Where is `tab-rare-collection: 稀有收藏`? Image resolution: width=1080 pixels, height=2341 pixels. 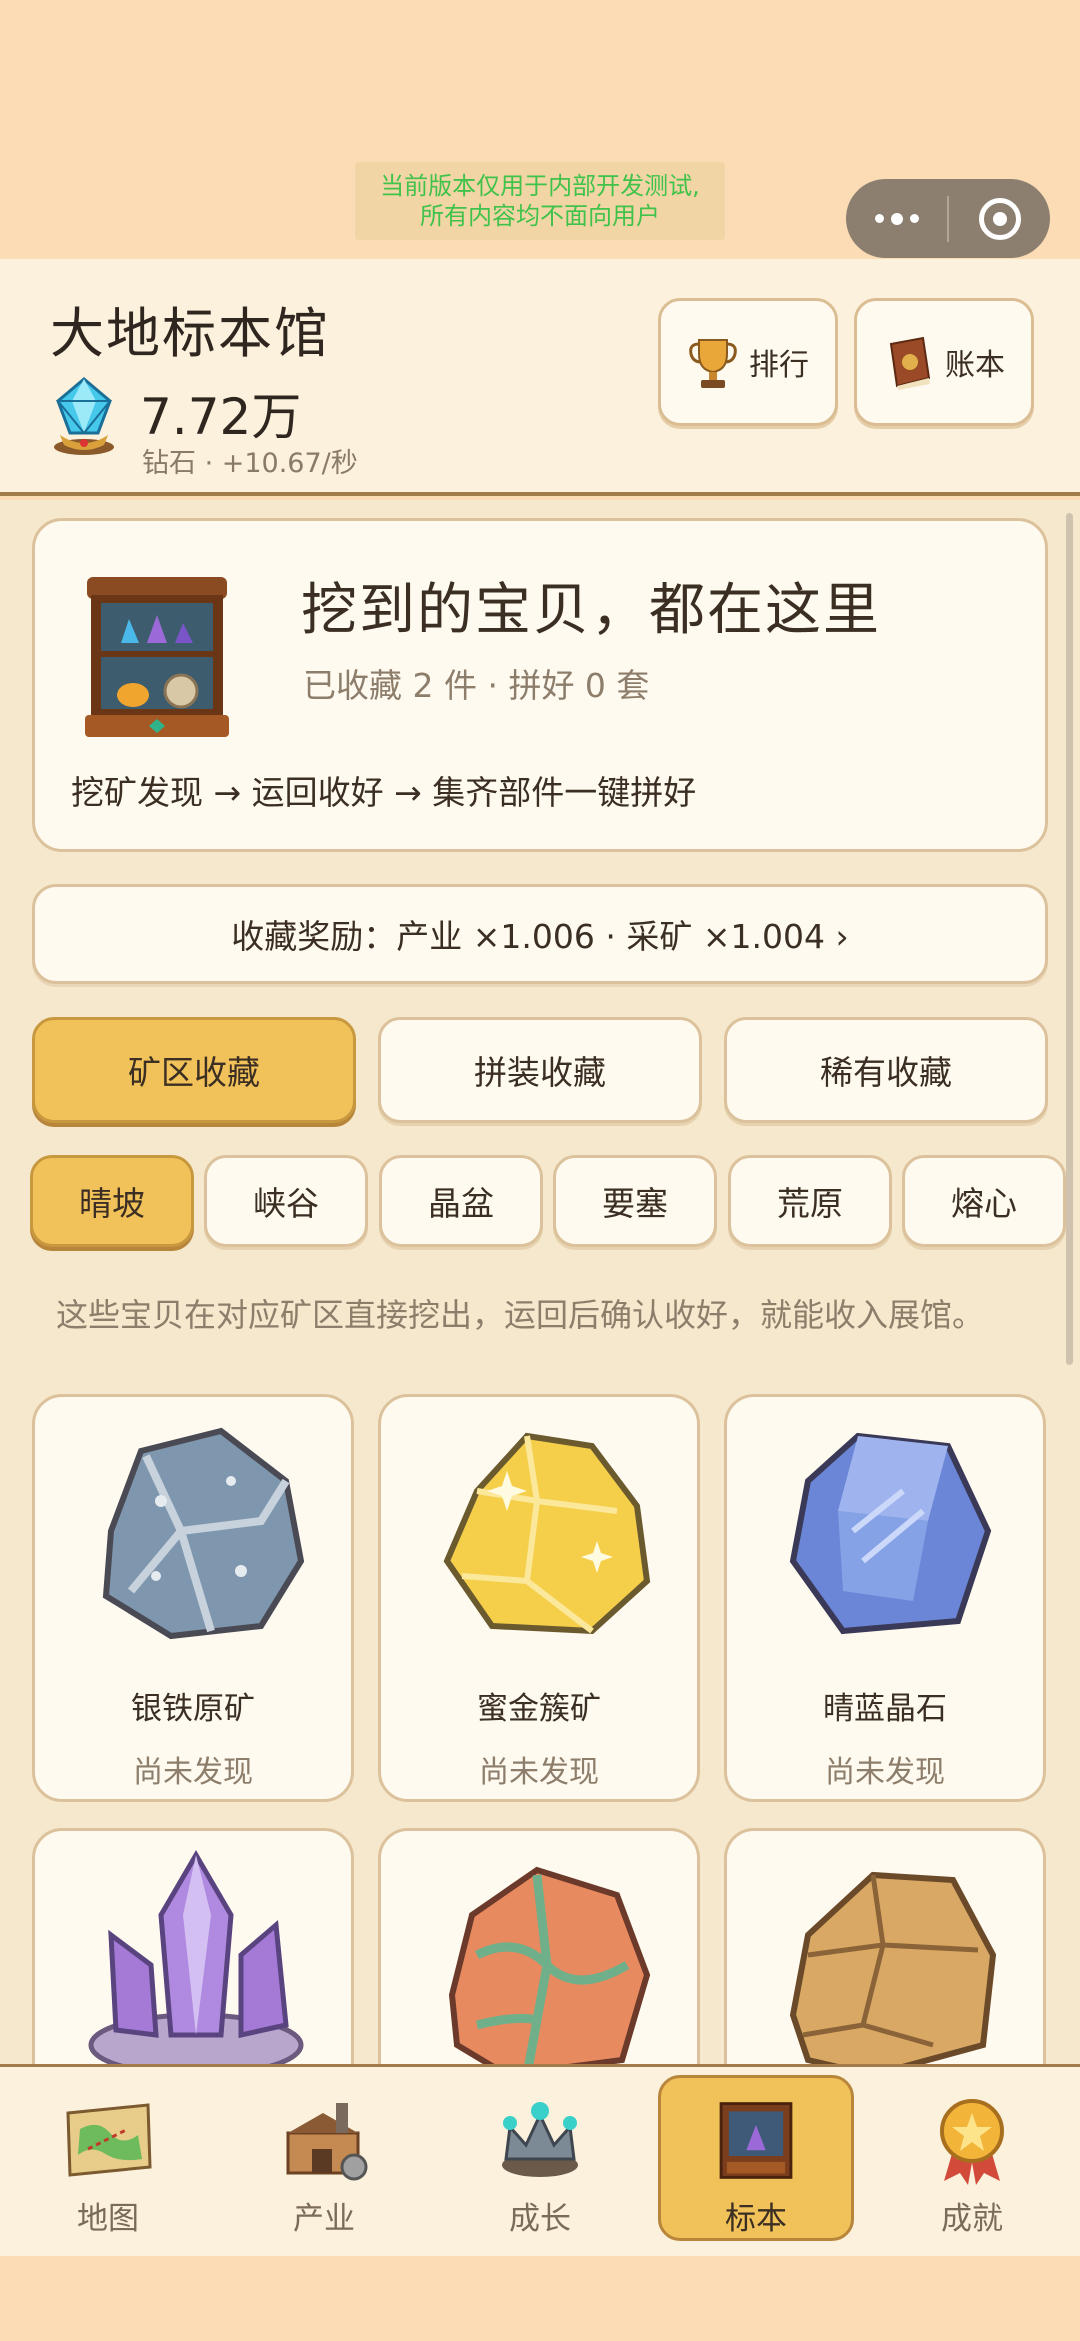
tab-rare-collection: 稀有收藏 is located at coordinates (886, 1070).